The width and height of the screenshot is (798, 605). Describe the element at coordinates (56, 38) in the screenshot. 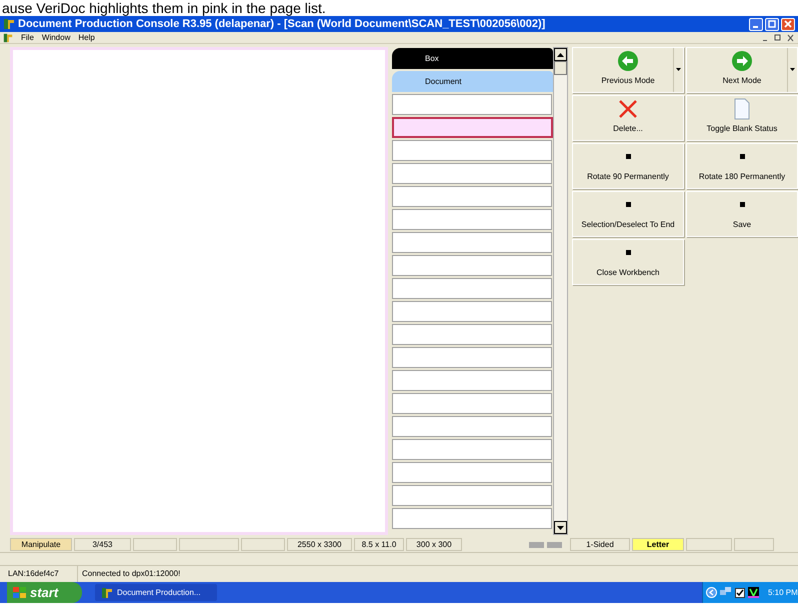

I see `menu-item: Window` at that location.